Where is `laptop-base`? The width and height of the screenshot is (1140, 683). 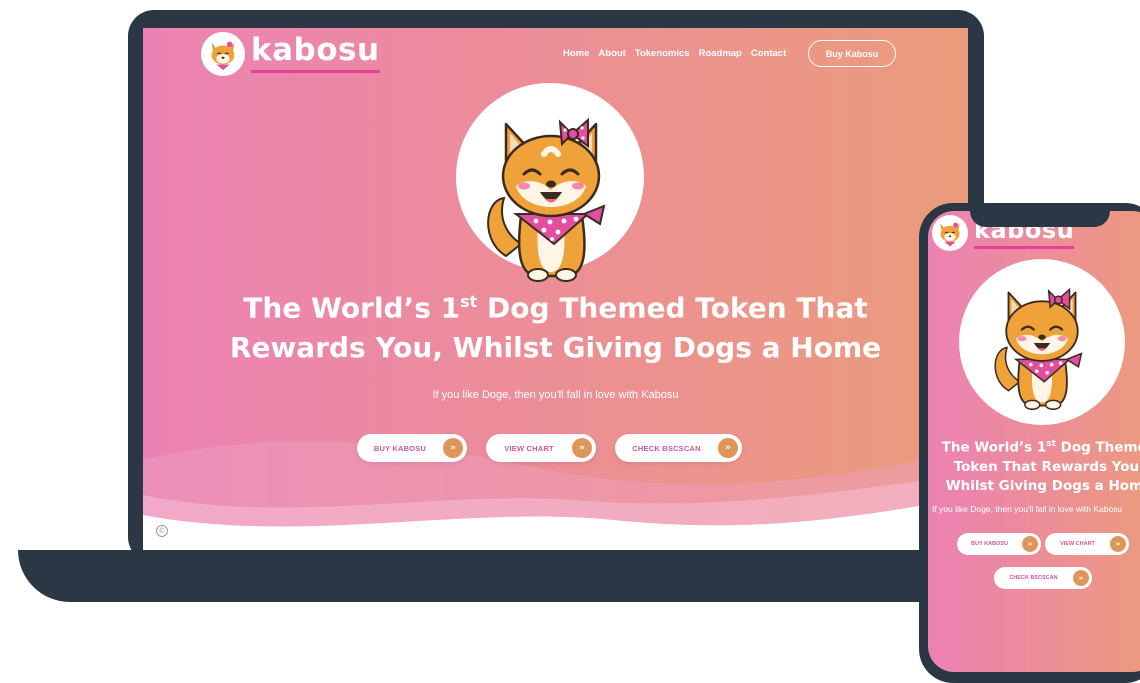 laptop-base is located at coordinates (518, 576).